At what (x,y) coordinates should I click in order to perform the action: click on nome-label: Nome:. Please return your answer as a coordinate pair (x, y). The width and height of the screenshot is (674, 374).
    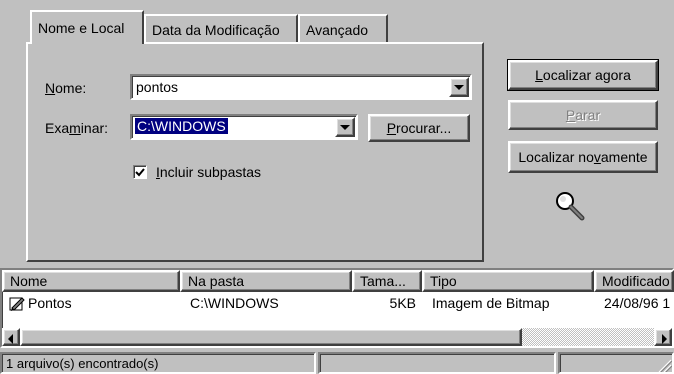
    Looking at the image, I should click on (66, 88).